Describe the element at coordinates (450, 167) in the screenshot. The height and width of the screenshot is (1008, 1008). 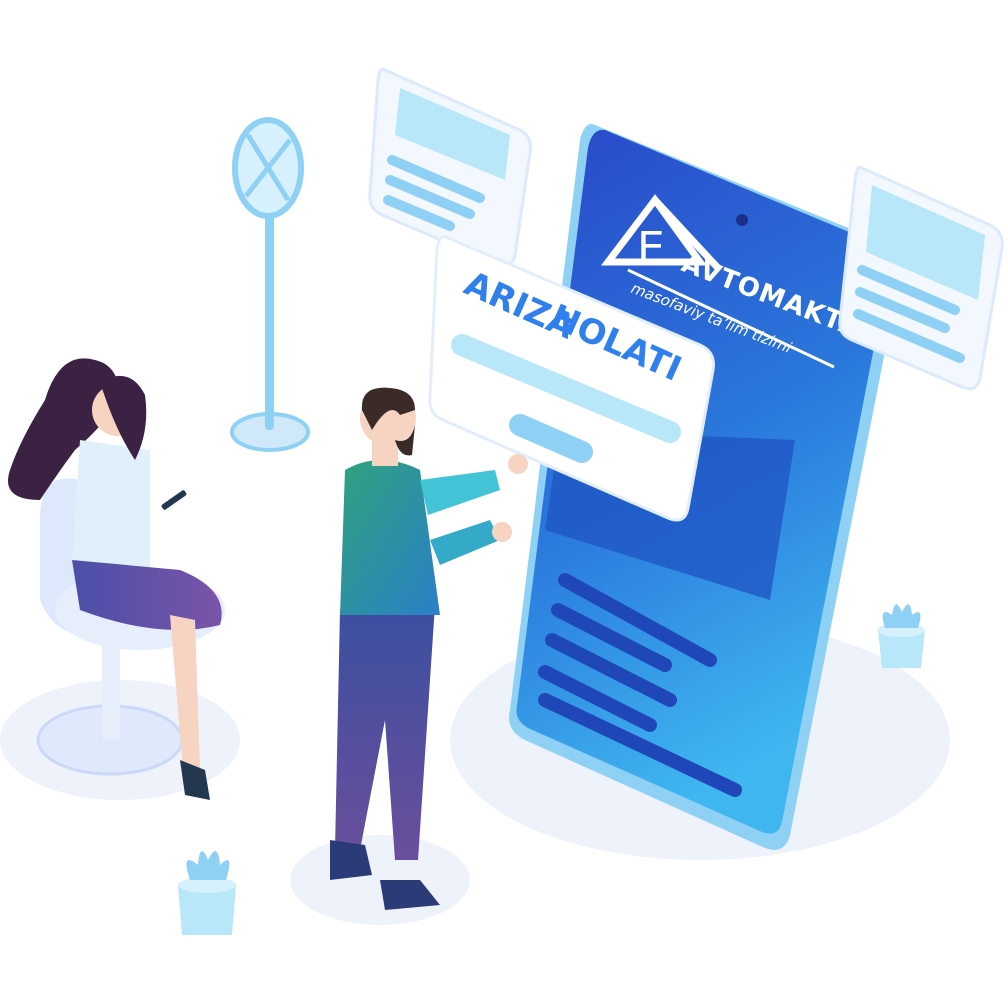
I see `floating-info-card-left` at that location.